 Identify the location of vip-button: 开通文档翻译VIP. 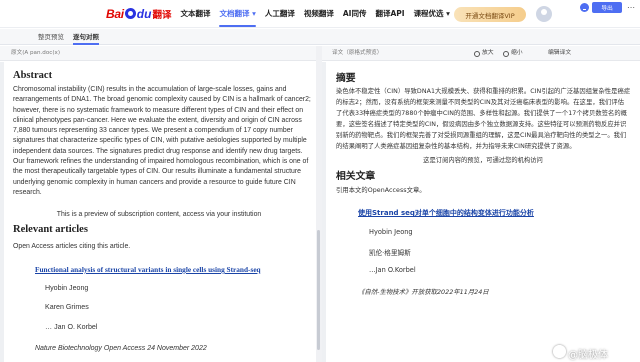
(490, 14).